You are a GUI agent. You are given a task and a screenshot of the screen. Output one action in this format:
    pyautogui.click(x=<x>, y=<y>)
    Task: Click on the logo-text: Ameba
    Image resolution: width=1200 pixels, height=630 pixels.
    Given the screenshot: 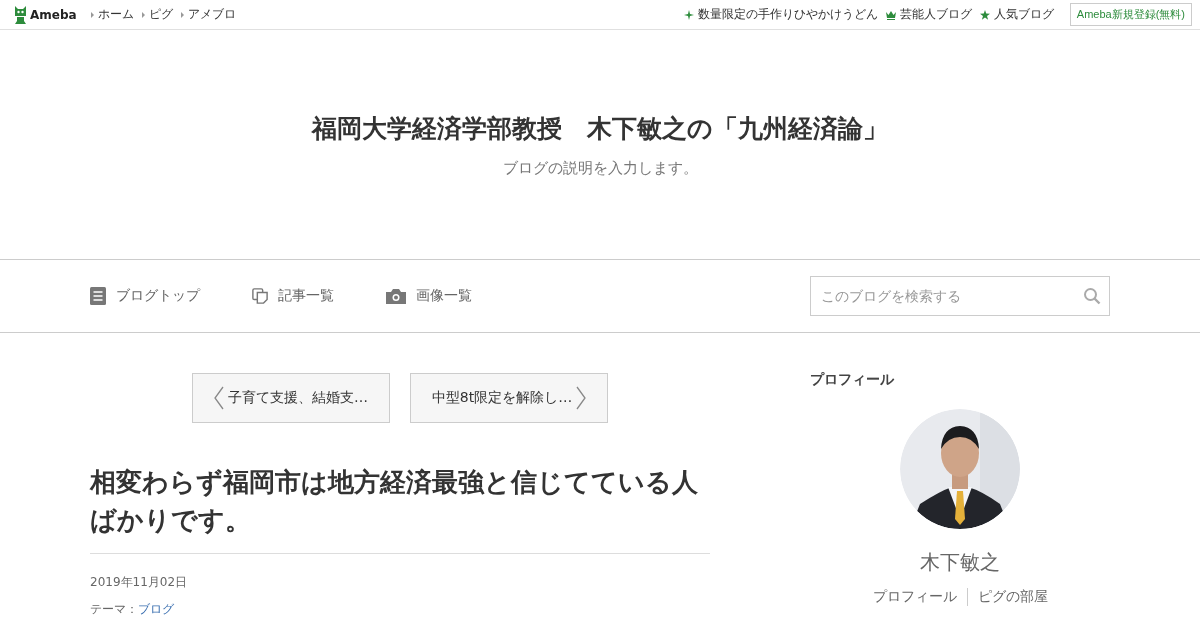 What is the action you would take?
    pyautogui.click(x=53, y=14)
    